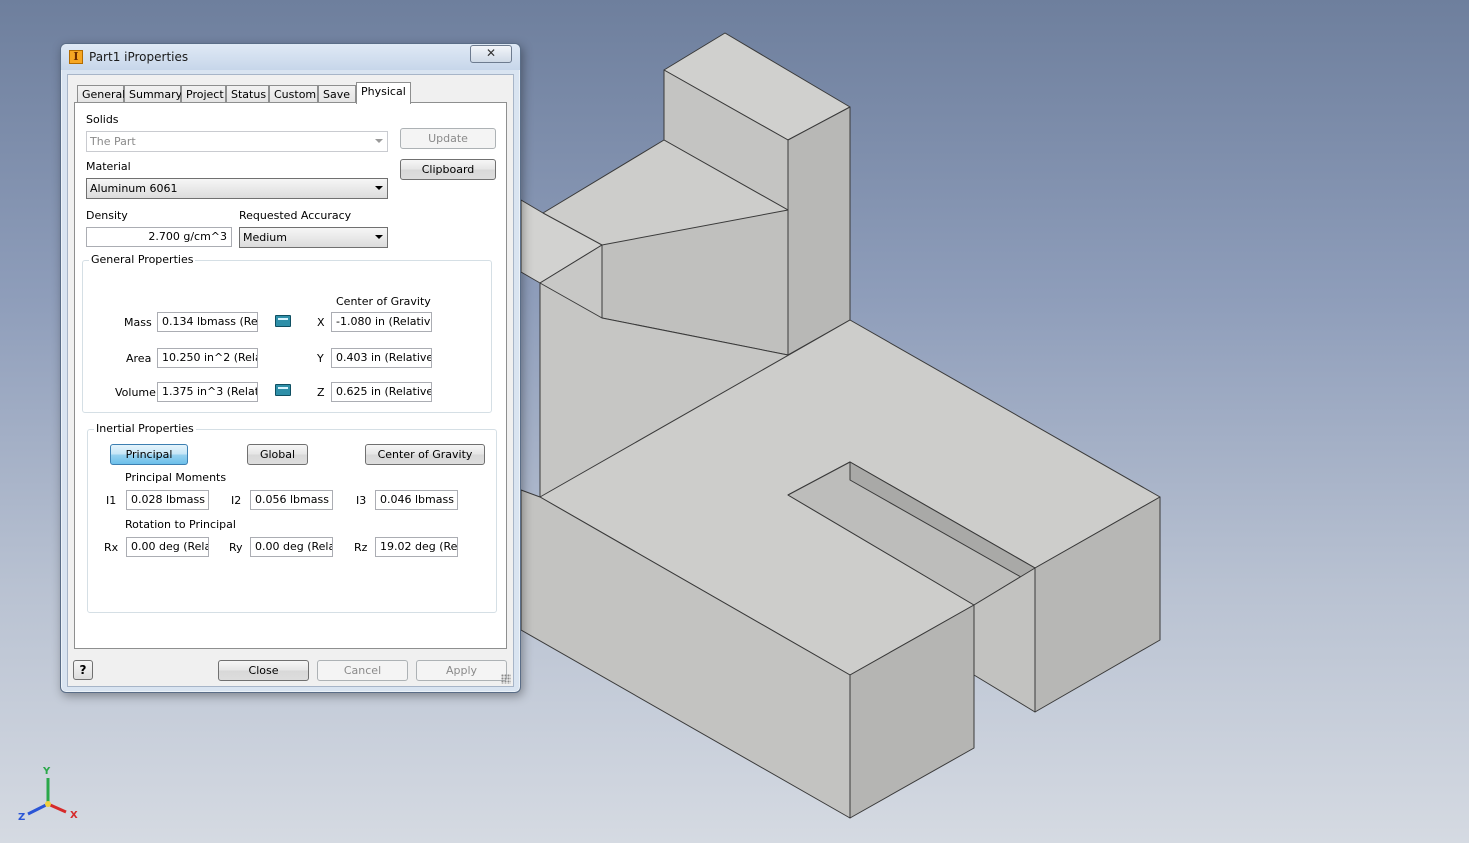 The height and width of the screenshot is (843, 1469). Describe the element at coordinates (448, 169) in the screenshot. I see `clipboard-button: Clipboard` at that location.